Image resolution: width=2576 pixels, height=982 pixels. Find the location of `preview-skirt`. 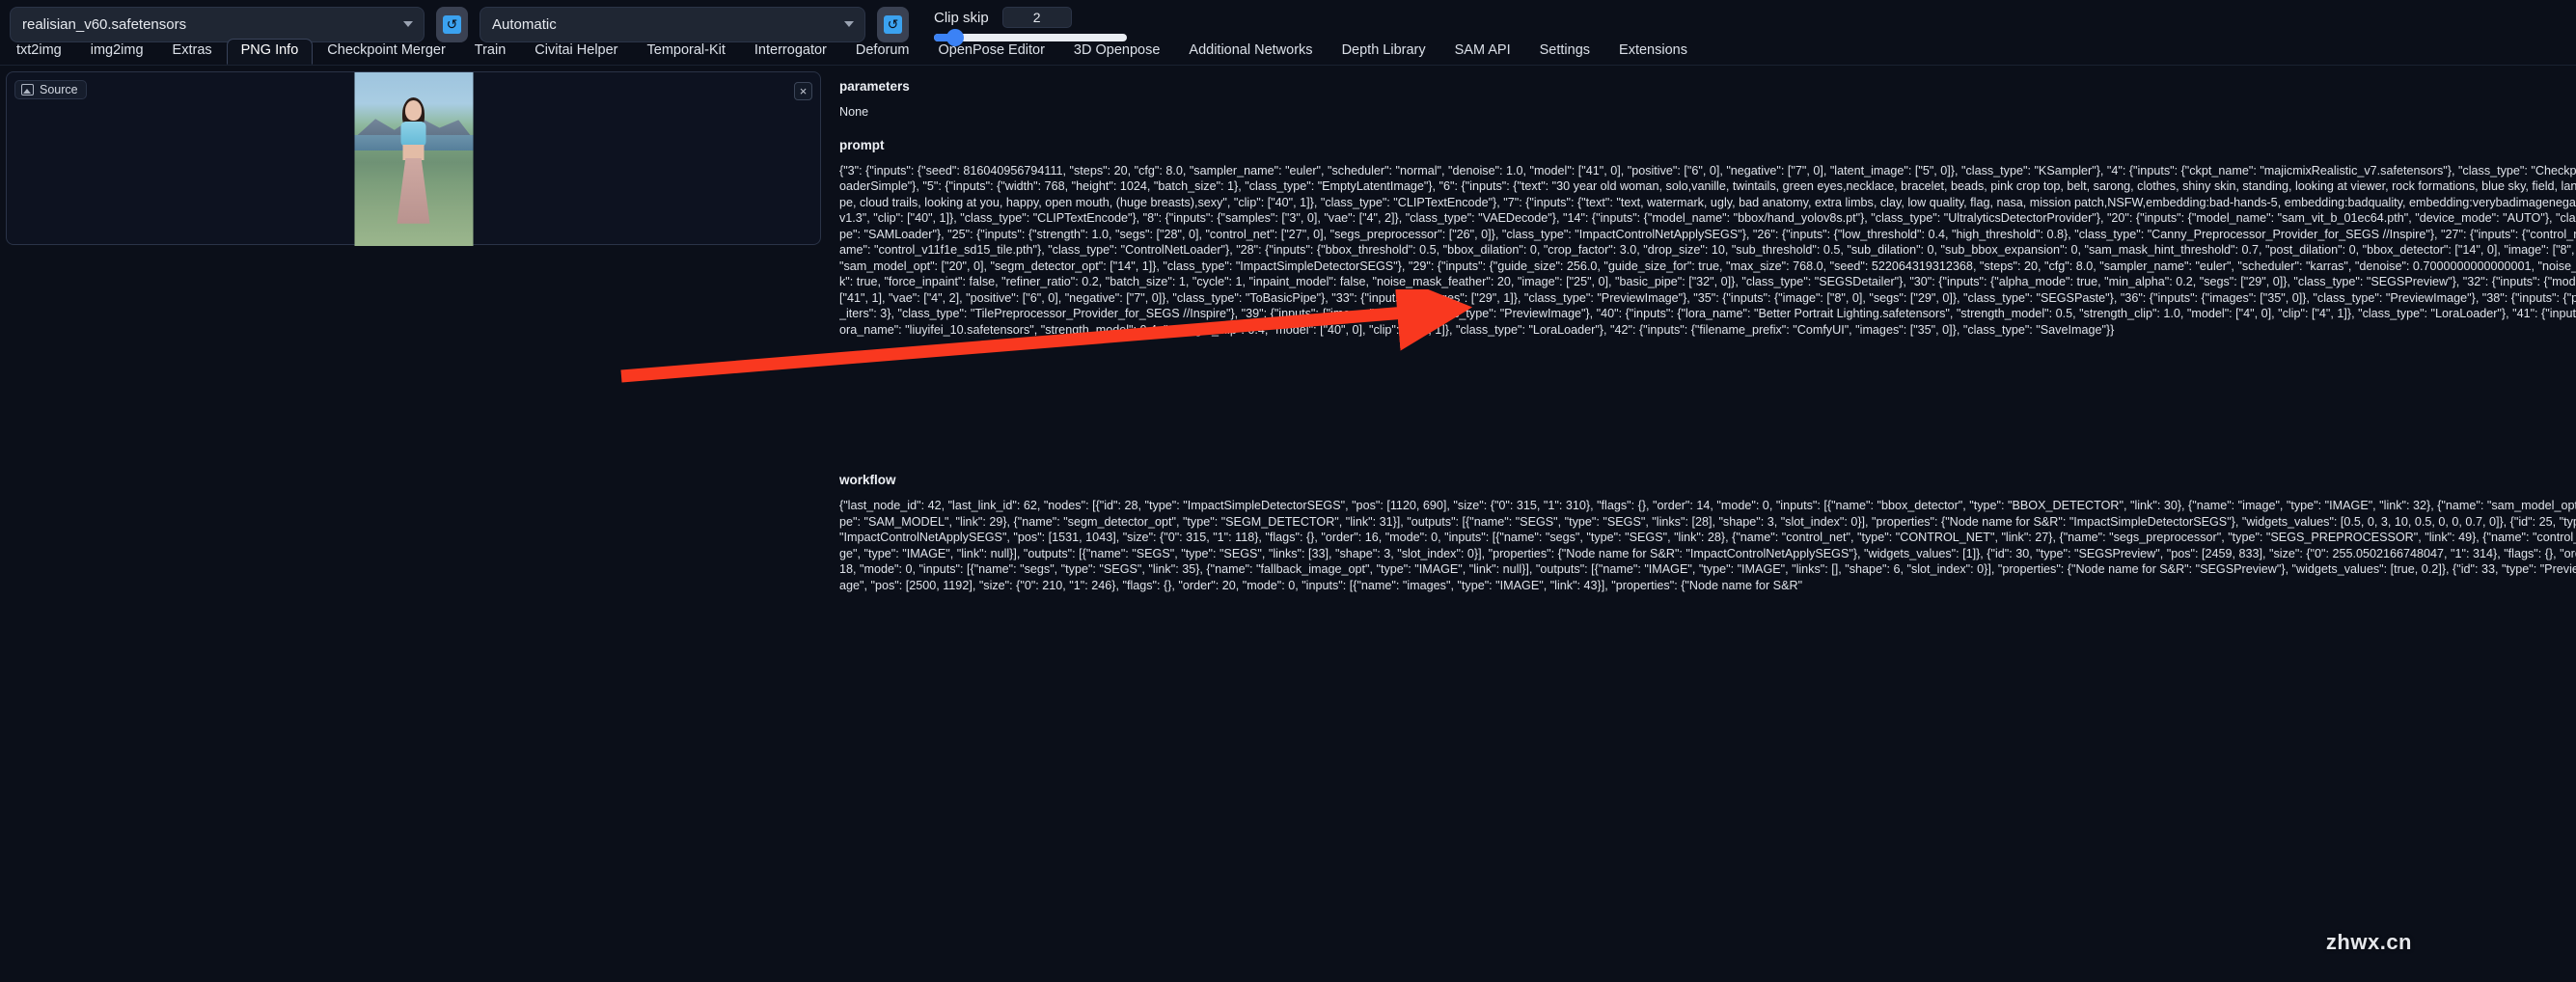

preview-skirt is located at coordinates (414, 190).